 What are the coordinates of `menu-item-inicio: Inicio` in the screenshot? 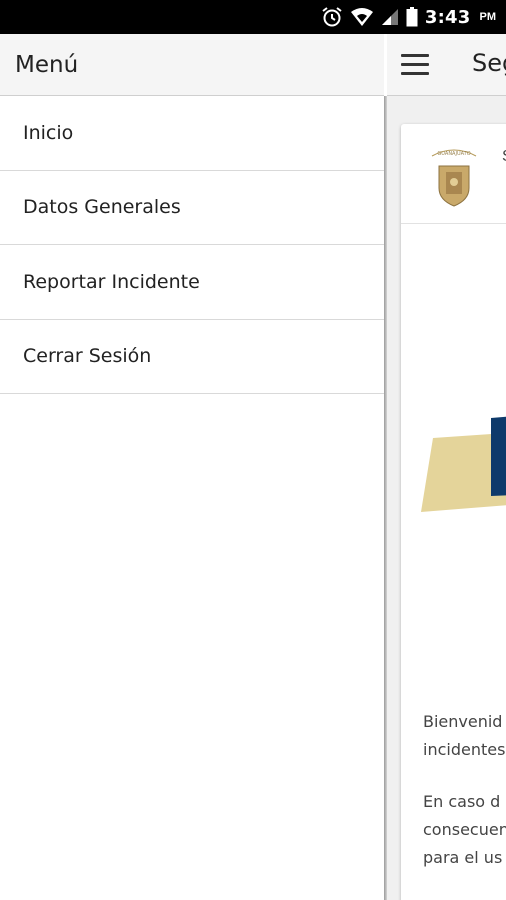 It's located at (192, 133).